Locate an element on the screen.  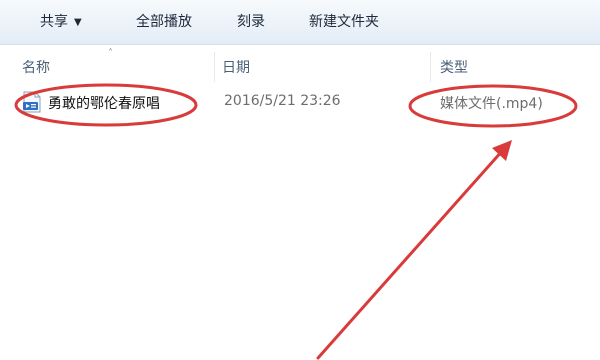
file-date: 2016/5/21 23:26 is located at coordinates (282, 101).